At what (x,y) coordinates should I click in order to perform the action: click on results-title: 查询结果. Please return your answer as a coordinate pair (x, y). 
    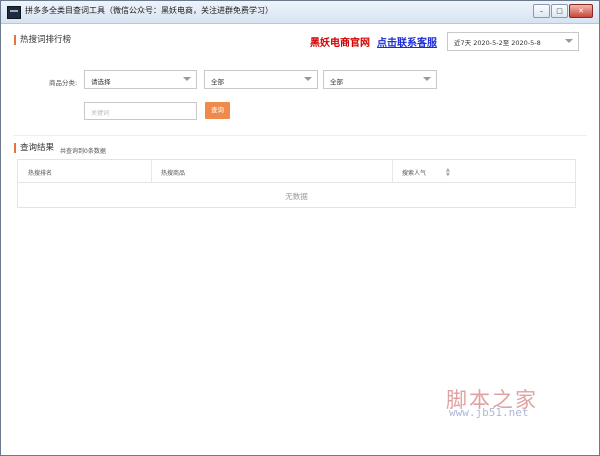
    Looking at the image, I should click on (34, 148).